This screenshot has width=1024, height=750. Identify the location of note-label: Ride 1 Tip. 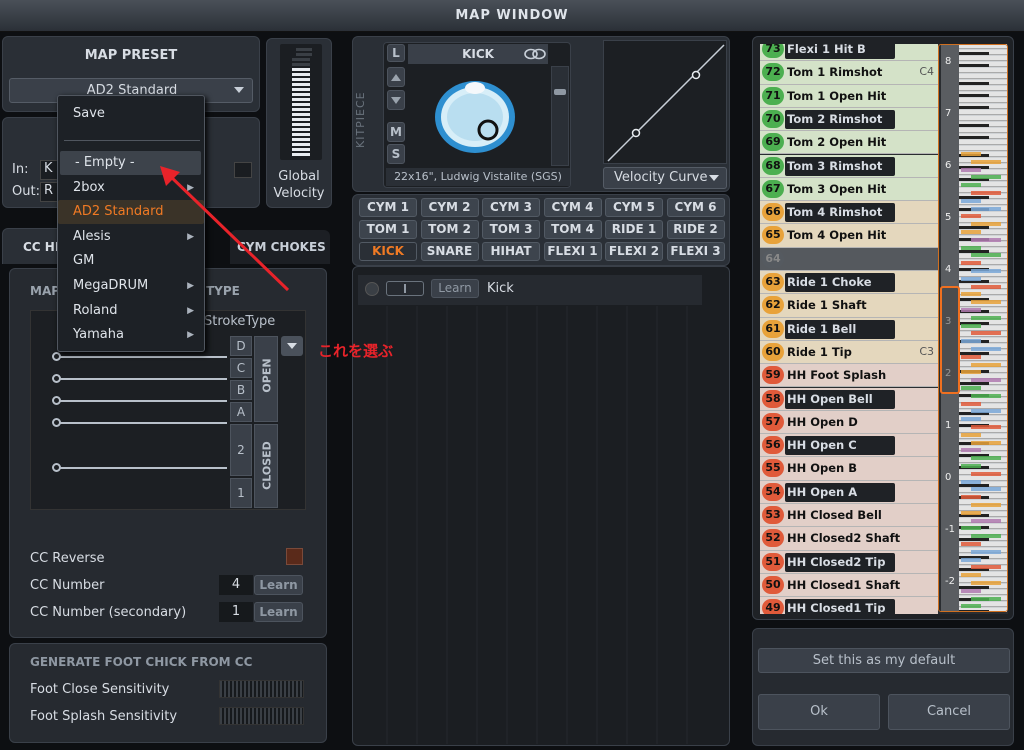
(819, 351).